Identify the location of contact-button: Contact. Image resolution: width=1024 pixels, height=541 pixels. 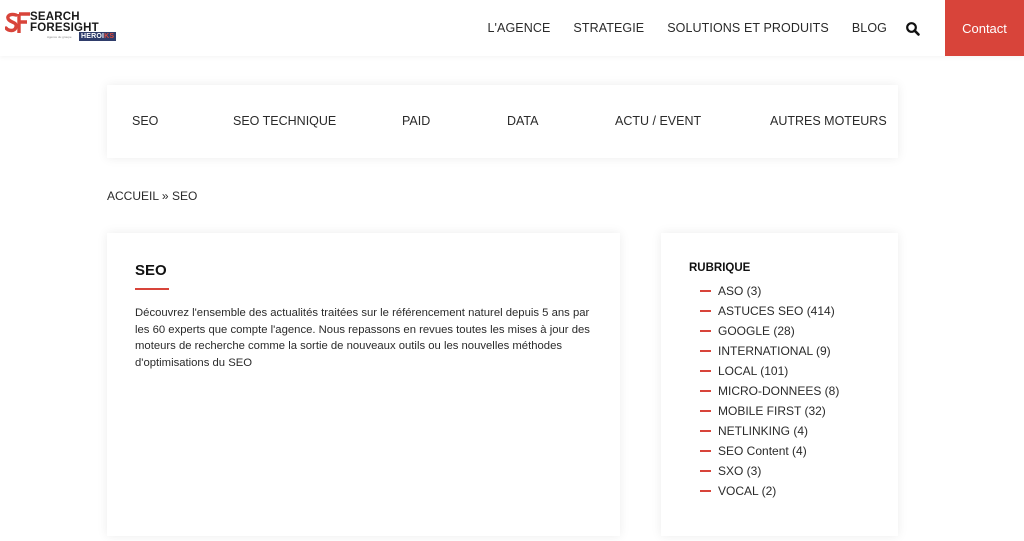
(984, 28).